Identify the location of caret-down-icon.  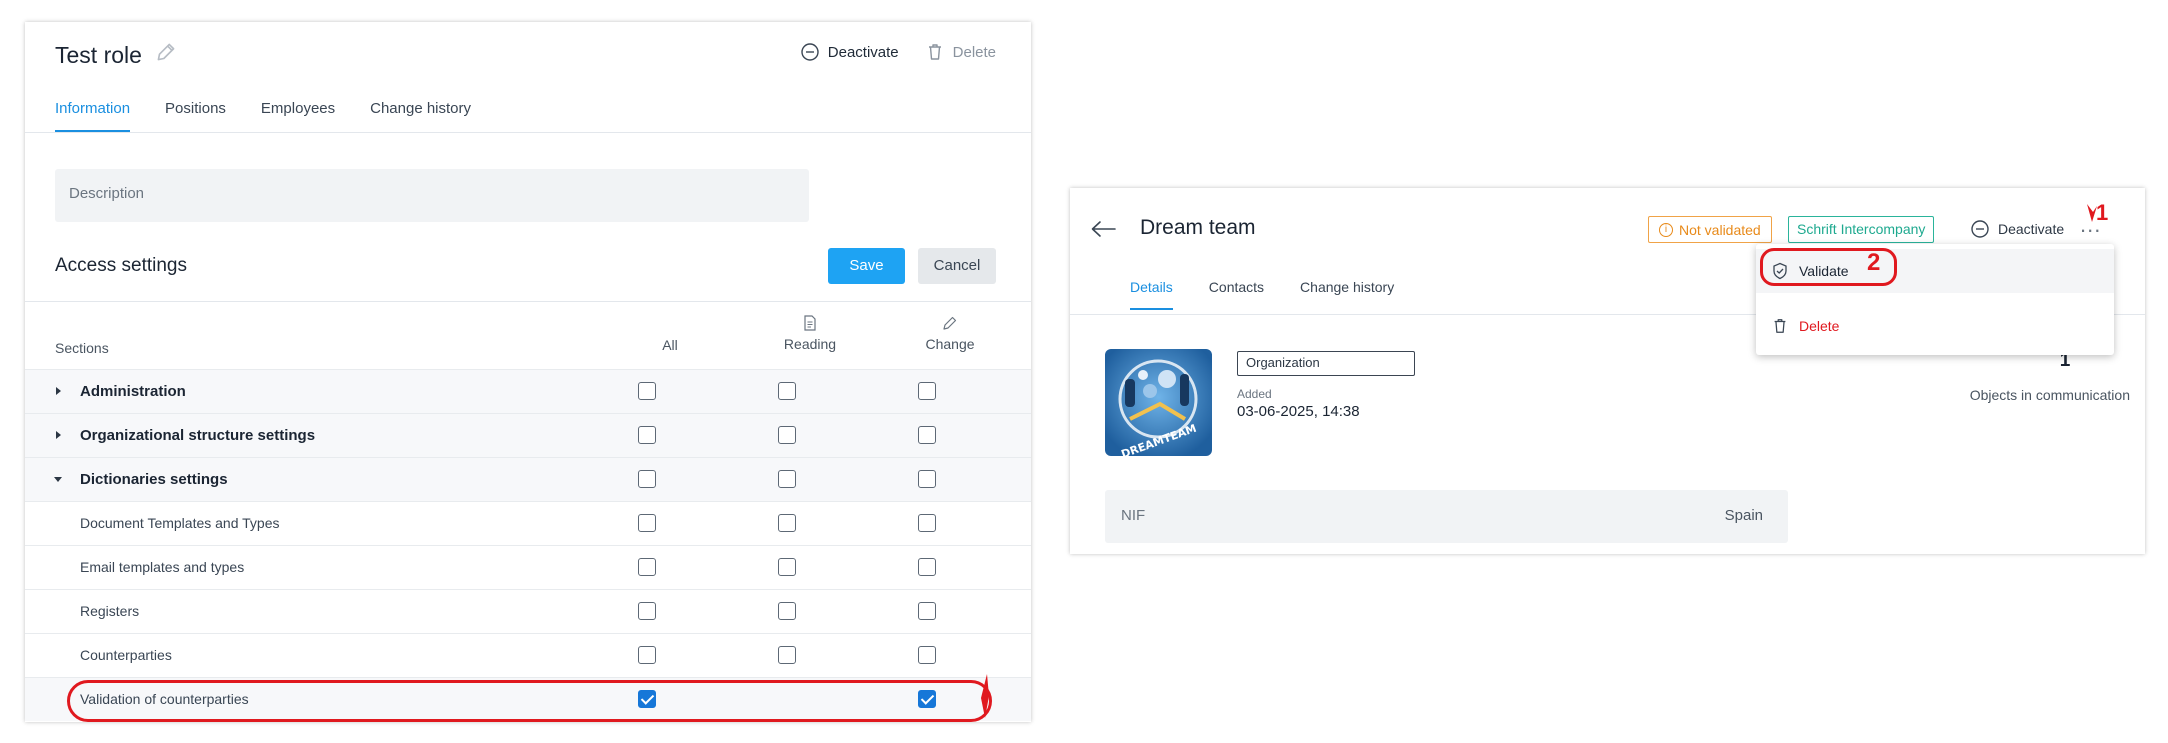
(58, 479).